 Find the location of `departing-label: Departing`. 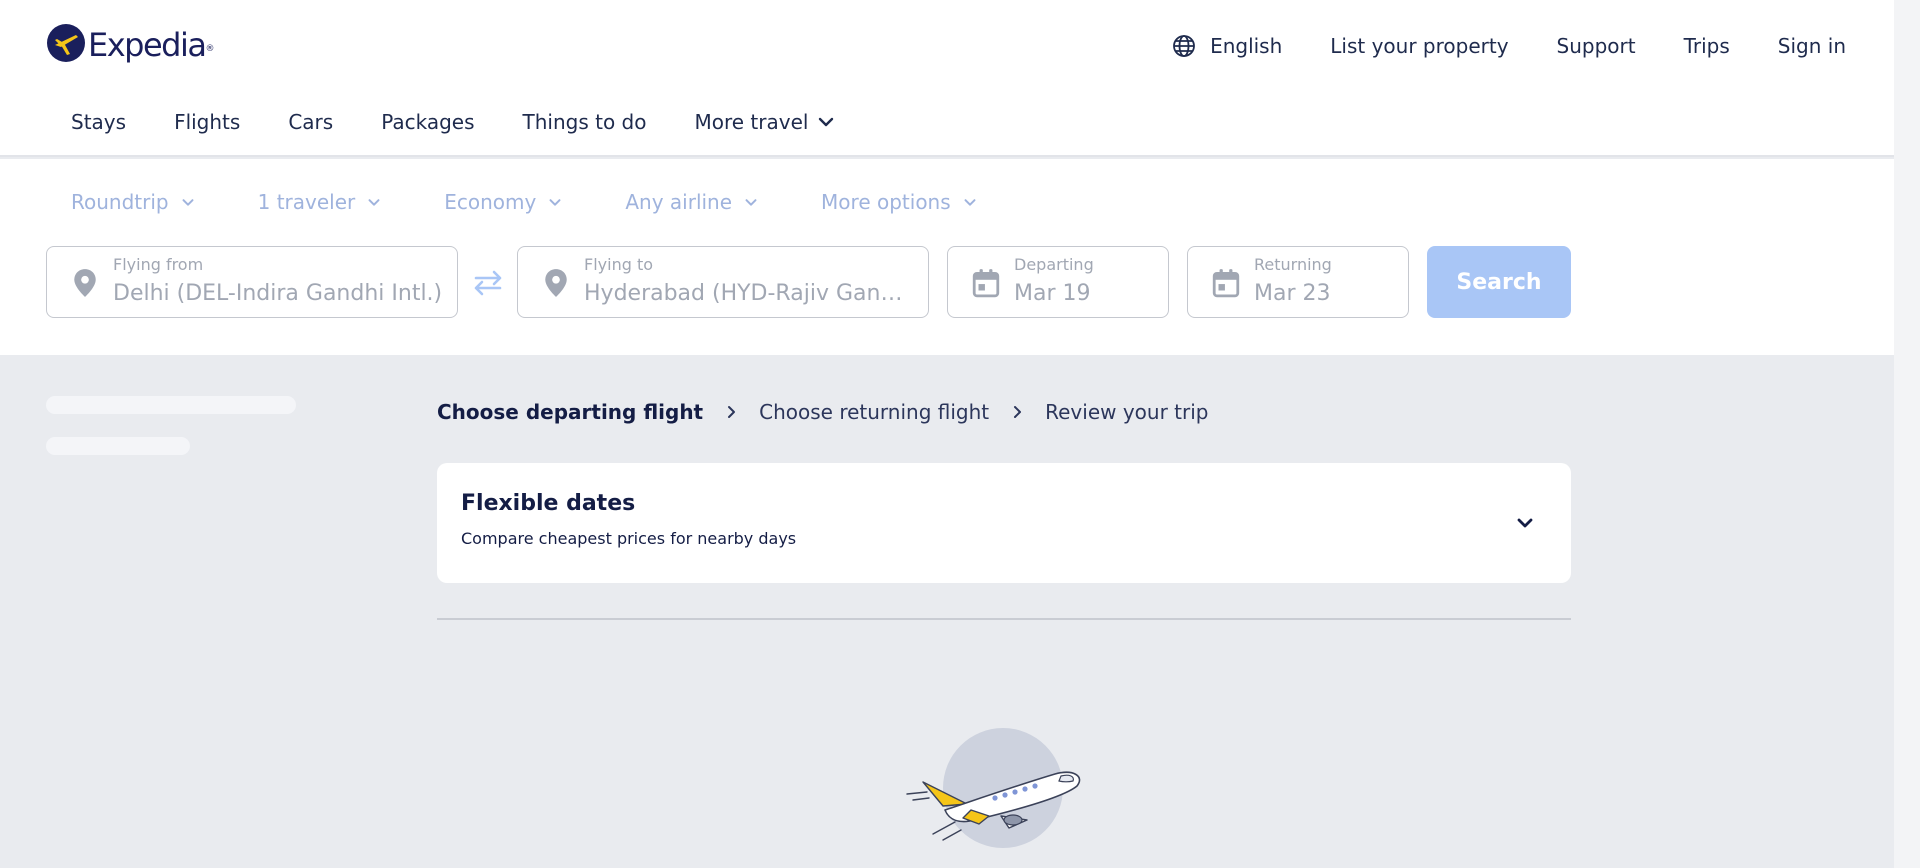

departing-label: Departing is located at coordinates (1054, 264).